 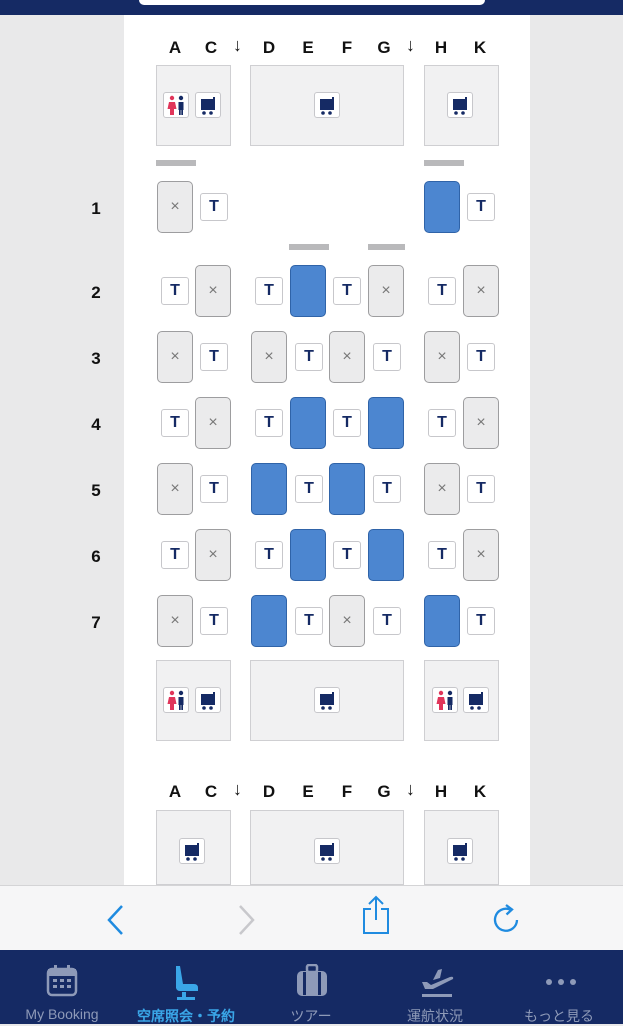 I want to click on seat-6d, so click(x=308, y=555).